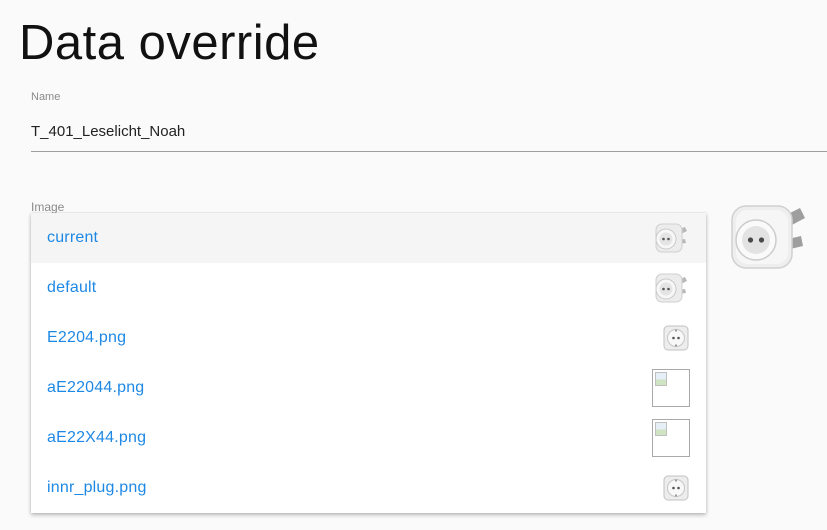  Describe the element at coordinates (48, 207) in the screenshot. I see `image-field-label: Image` at that location.